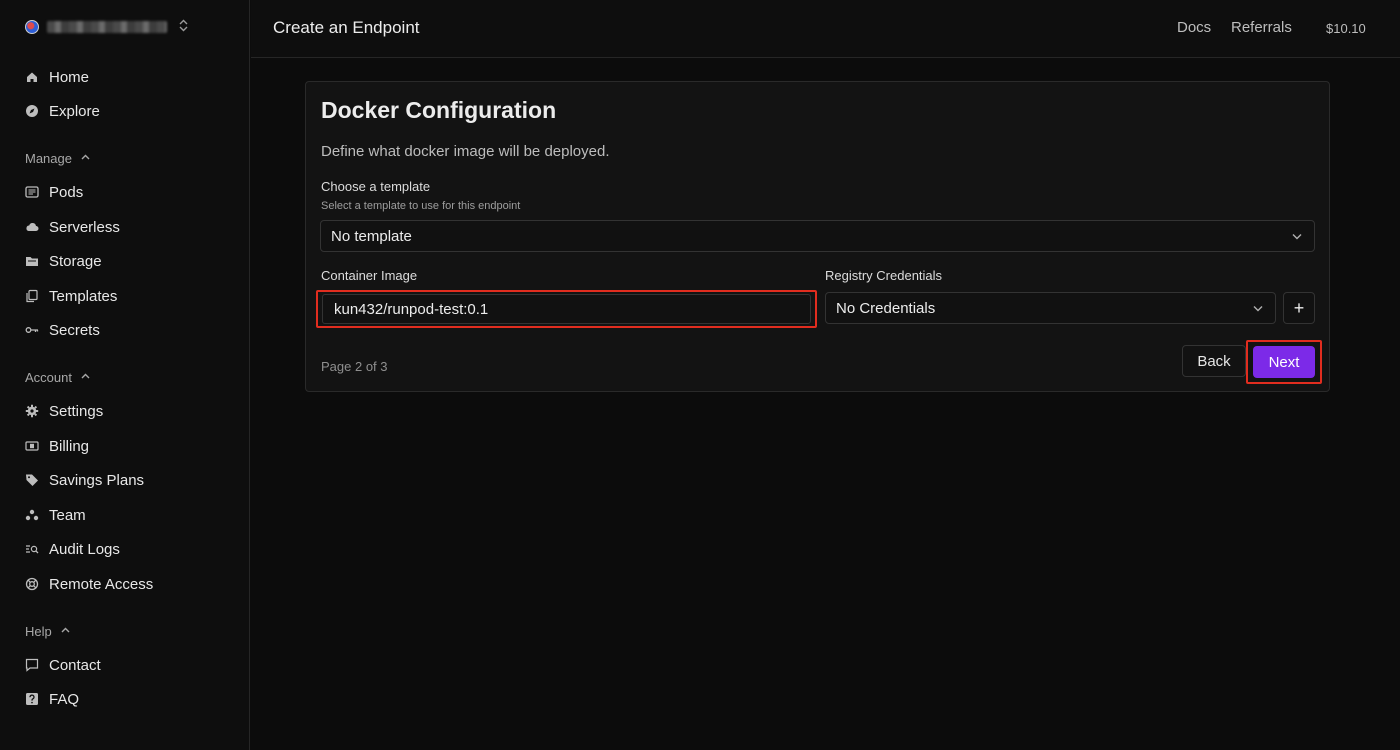 This screenshot has width=1400, height=750. I want to click on section-help: Help, so click(48, 631).